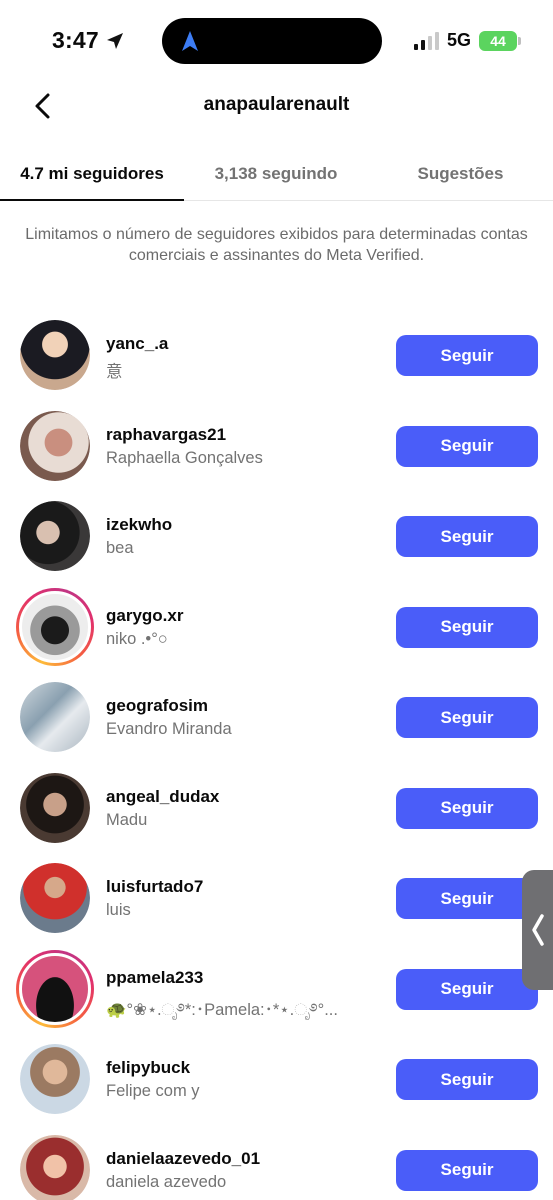 The width and height of the screenshot is (553, 1200). What do you see at coordinates (183, 1159) in the screenshot?
I see `follower-username: danielaazevedo_01` at bounding box center [183, 1159].